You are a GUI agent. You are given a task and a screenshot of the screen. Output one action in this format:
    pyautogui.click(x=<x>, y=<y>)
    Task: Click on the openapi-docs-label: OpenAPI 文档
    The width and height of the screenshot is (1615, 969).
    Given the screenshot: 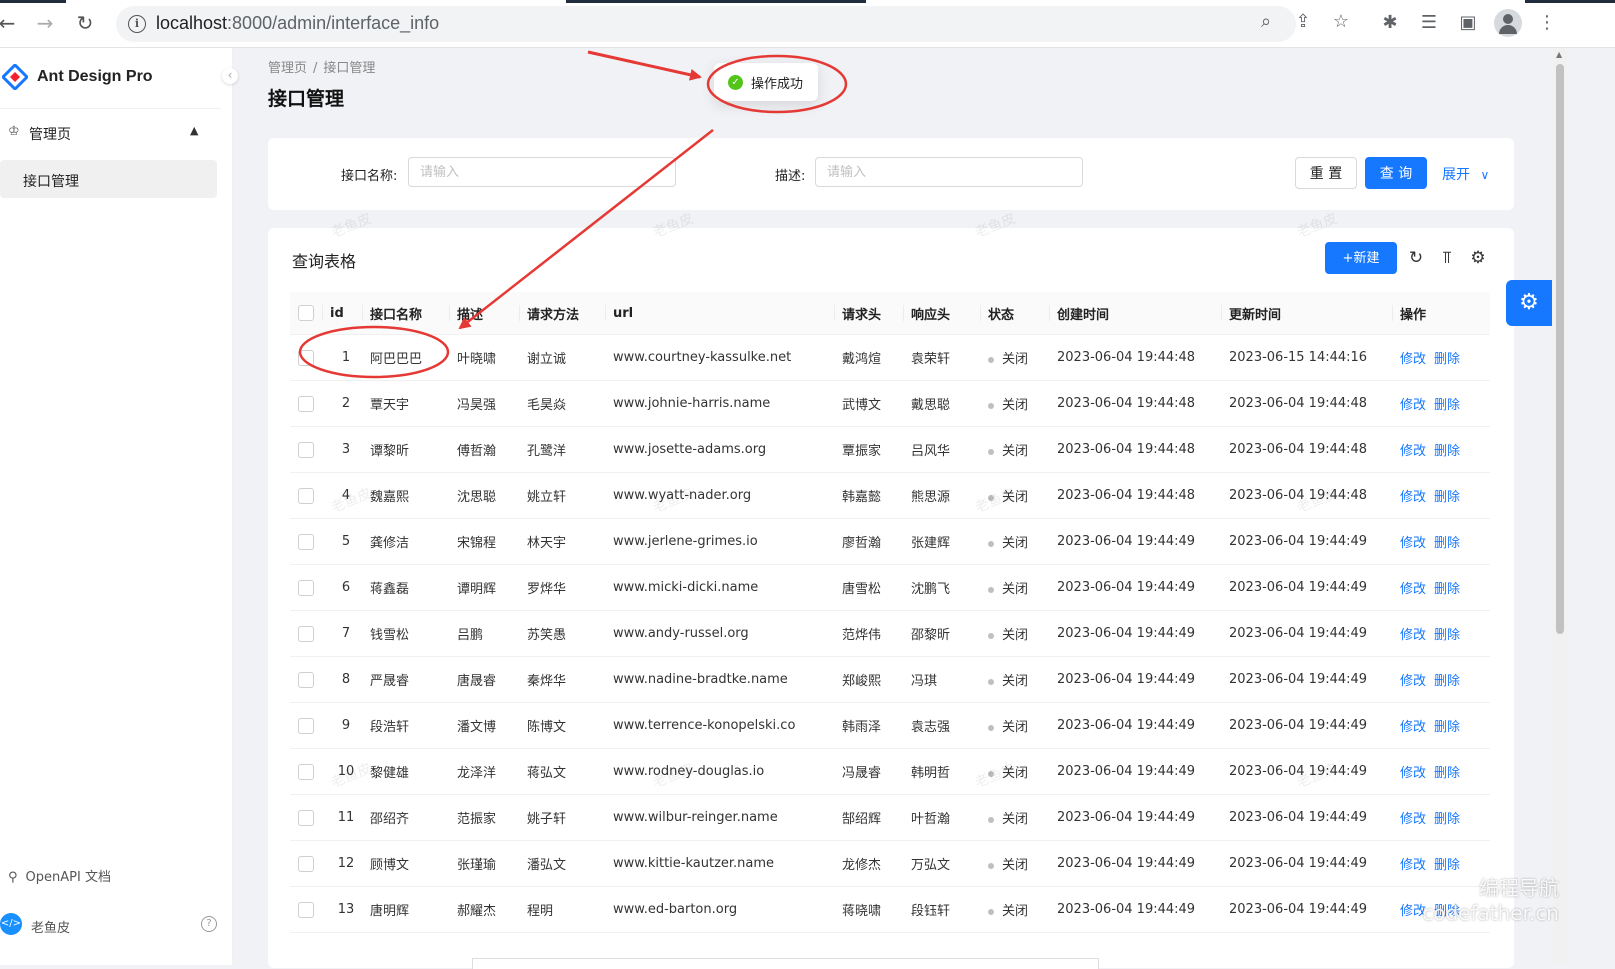 What is the action you would take?
    pyautogui.click(x=68, y=877)
    